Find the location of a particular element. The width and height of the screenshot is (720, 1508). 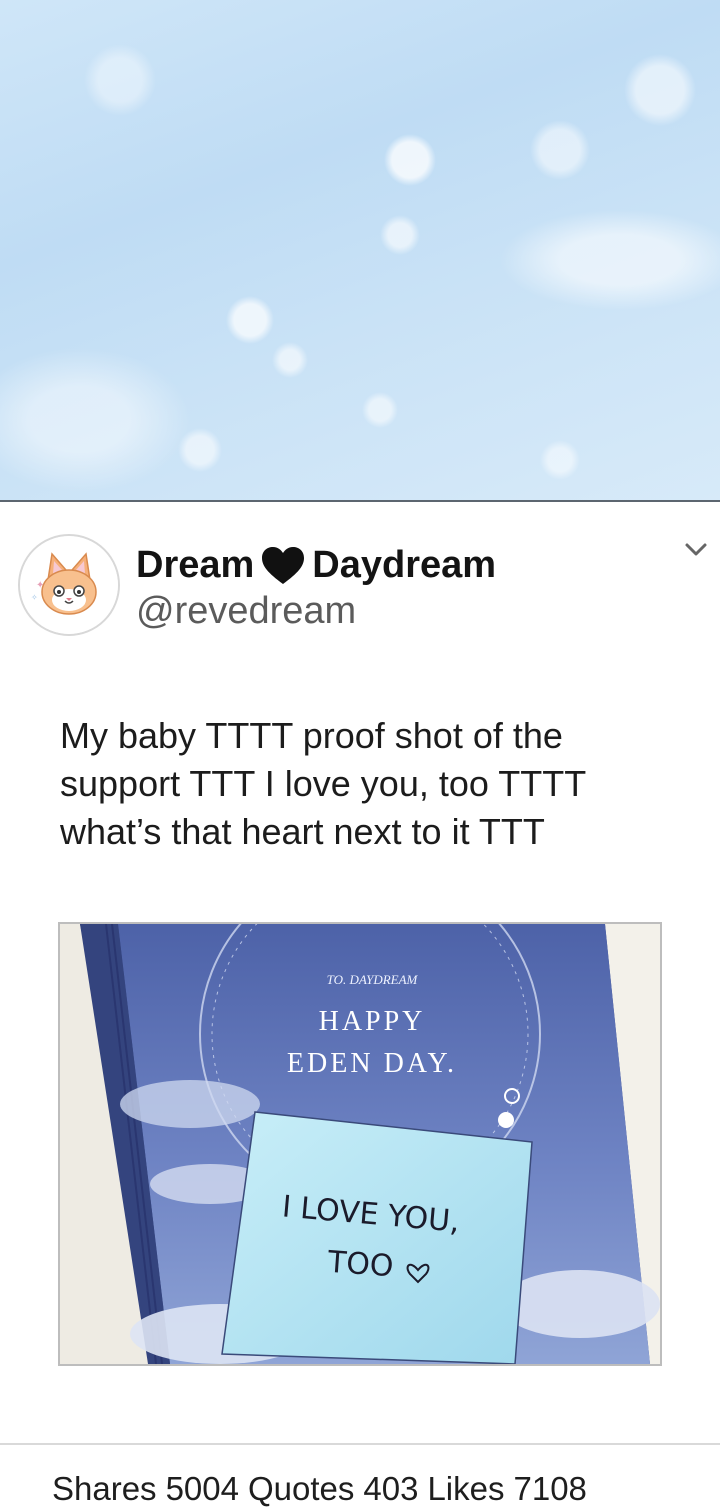

shares-count: 5004 is located at coordinates (202, 1488).